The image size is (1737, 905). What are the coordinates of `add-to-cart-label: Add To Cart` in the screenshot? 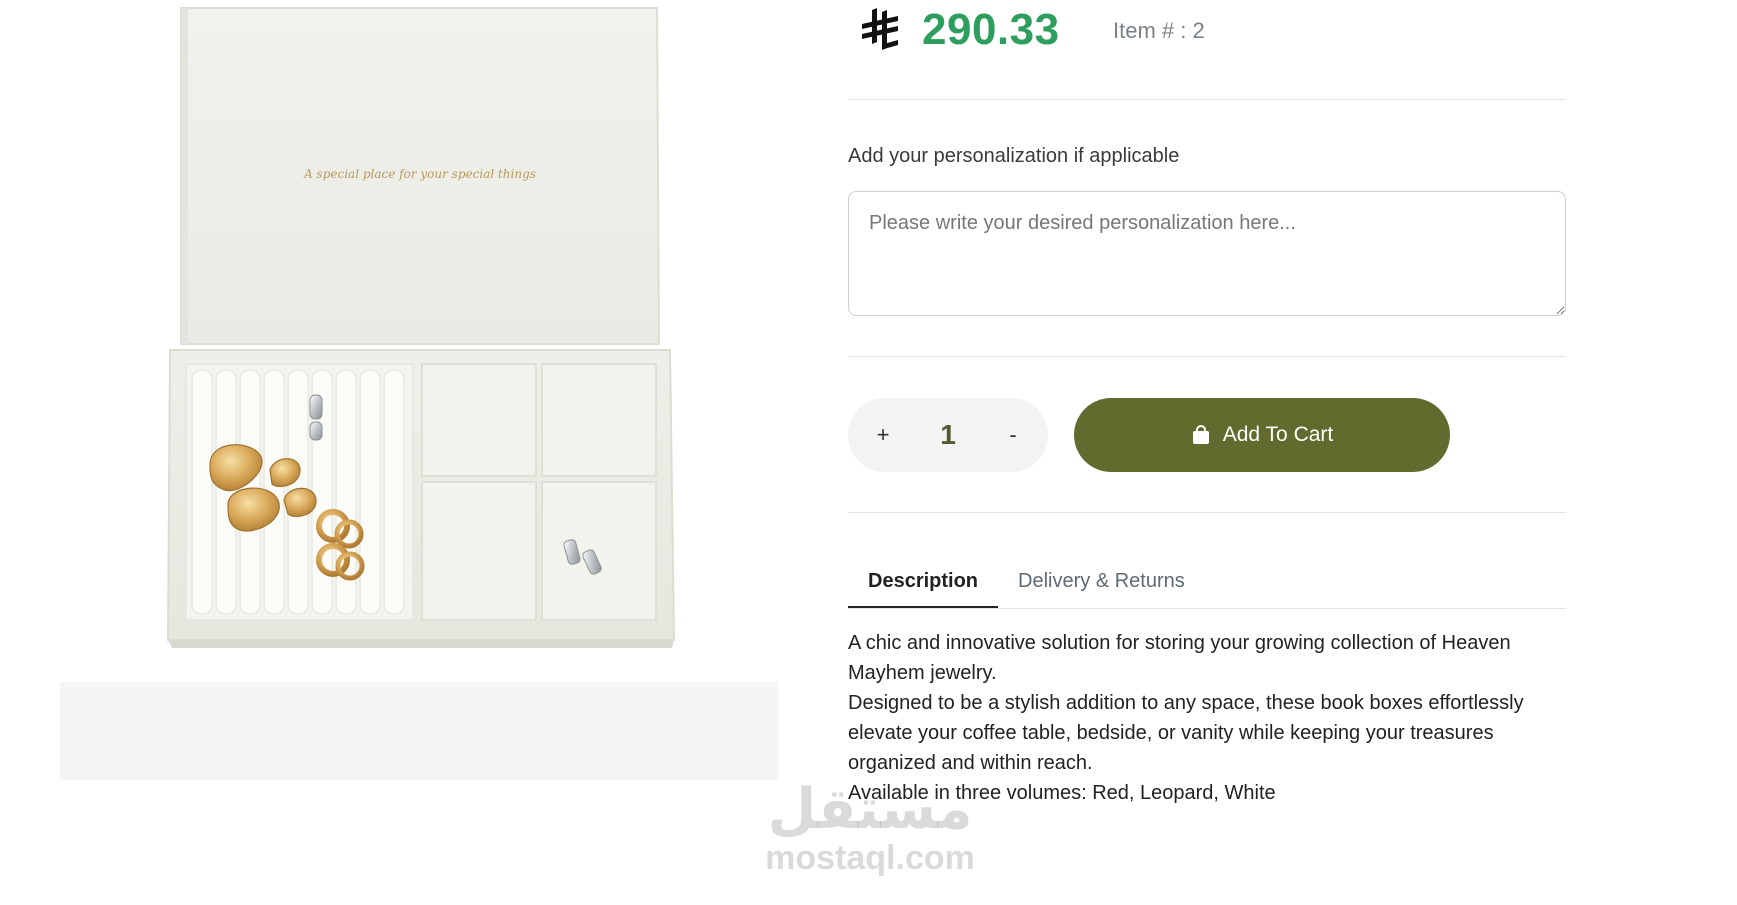 It's located at (1278, 434).